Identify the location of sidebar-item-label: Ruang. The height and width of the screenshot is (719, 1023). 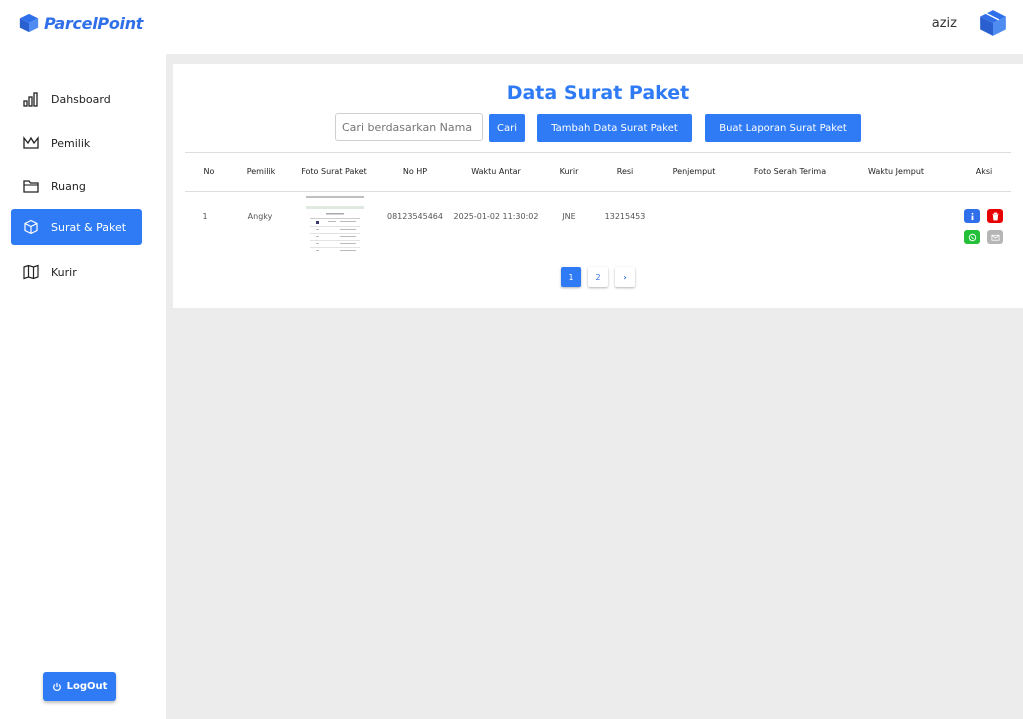
(68, 186).